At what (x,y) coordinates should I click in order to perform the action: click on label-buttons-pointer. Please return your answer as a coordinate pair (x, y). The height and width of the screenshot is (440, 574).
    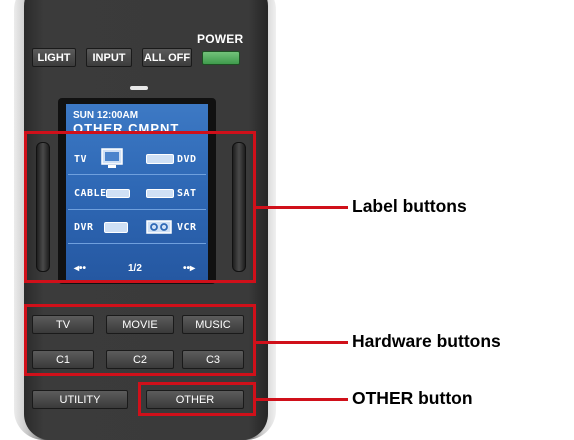
    Looking at the image, I should click on (302, 207).